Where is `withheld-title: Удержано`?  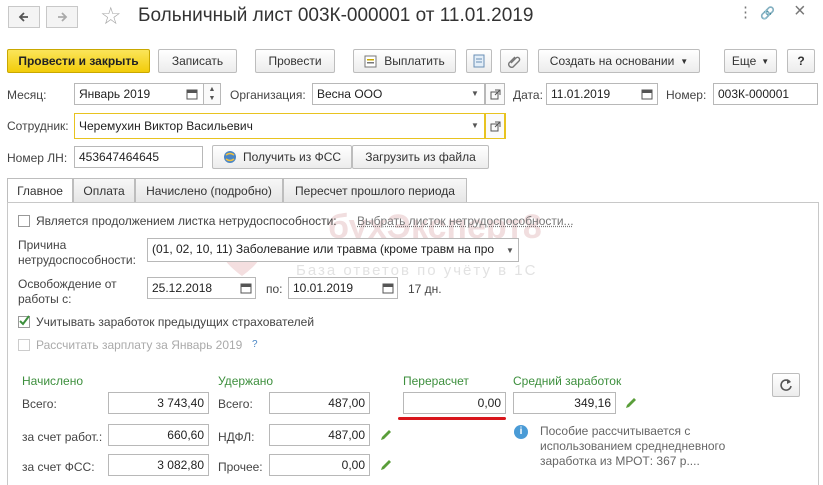
withheld-title: Удержано is located at coordinates (246, 381).